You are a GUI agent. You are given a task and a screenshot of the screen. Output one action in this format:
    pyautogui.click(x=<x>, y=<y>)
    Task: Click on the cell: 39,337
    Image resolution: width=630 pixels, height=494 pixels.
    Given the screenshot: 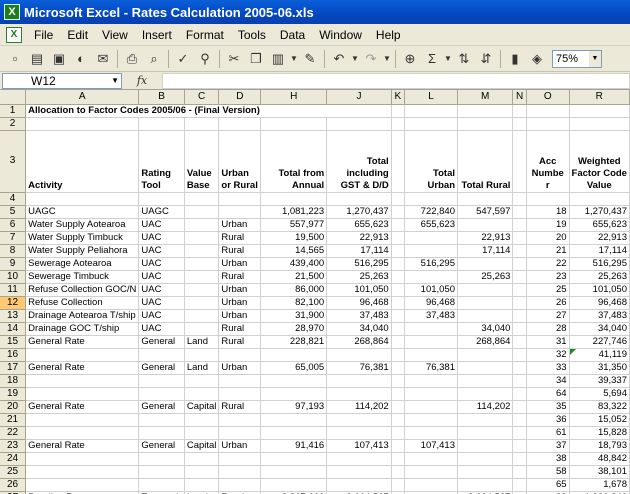 What is the action you would take?
    pyautogui.click(x=599, y=381)
    